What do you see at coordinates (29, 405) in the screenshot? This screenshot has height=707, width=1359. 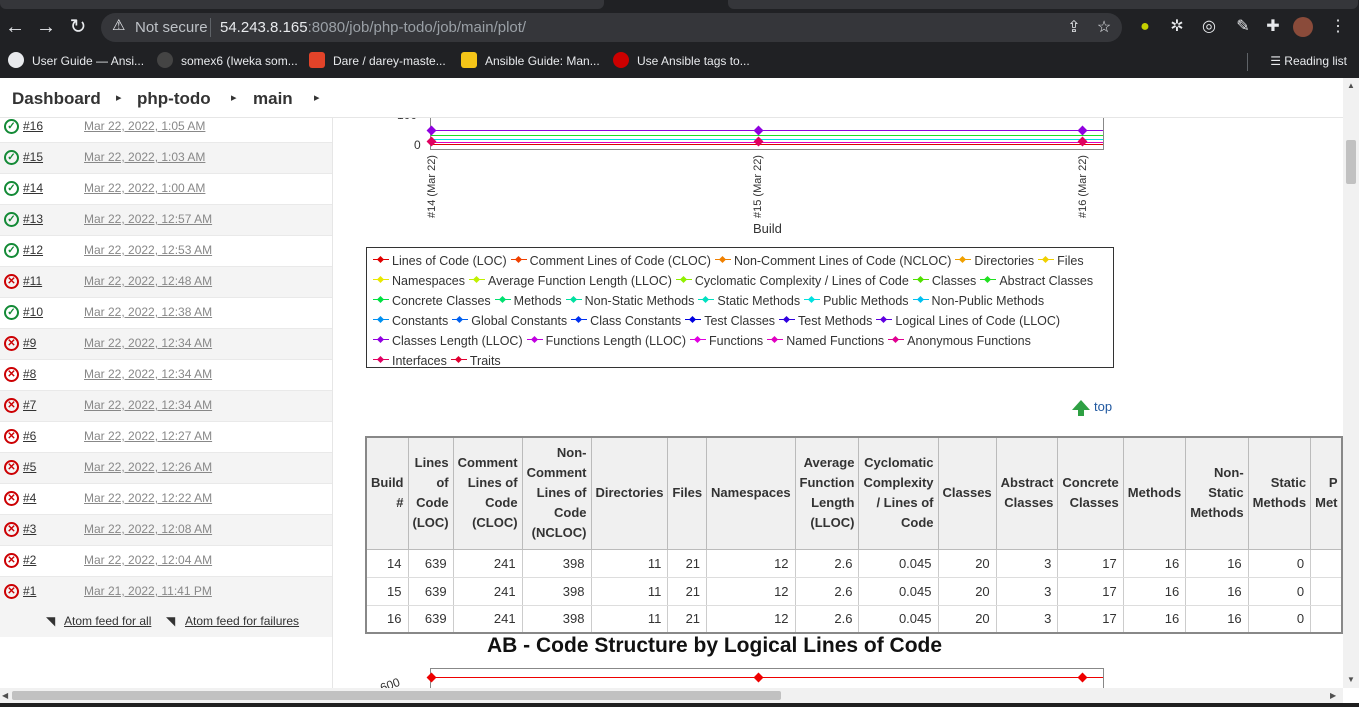 I see `build-number-link: #7` at bounding box center [29, 405].